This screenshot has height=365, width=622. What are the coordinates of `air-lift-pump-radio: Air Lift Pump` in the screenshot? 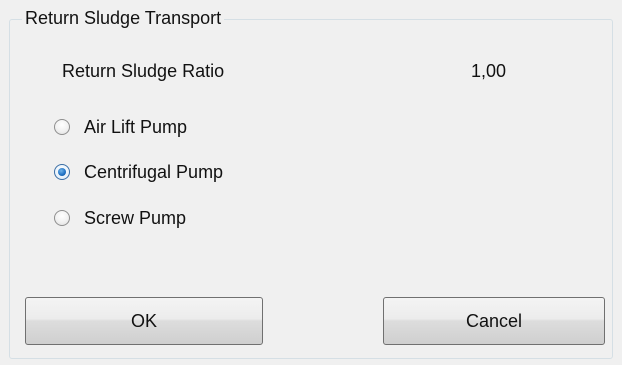 It's located at (120, 127).